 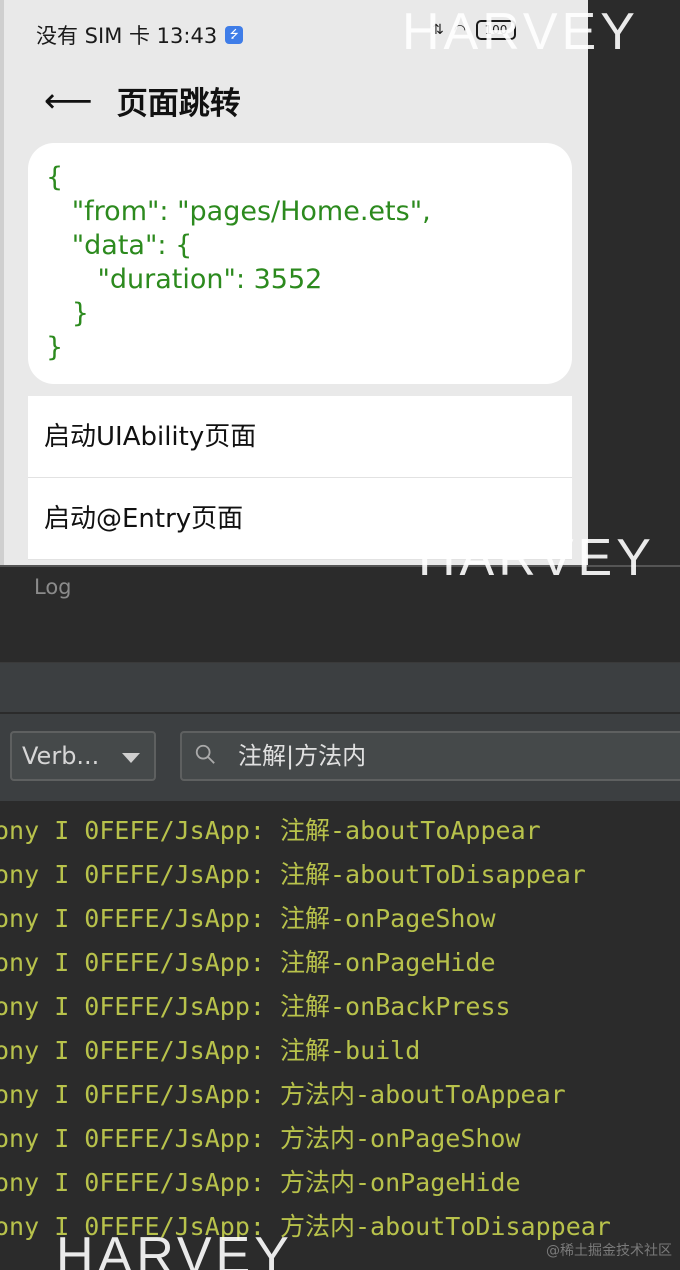 What do you see at coordinates (520, 32) in the screenshot?
I see `watermark-top: HARVEY` at bounding box center [520, 32].